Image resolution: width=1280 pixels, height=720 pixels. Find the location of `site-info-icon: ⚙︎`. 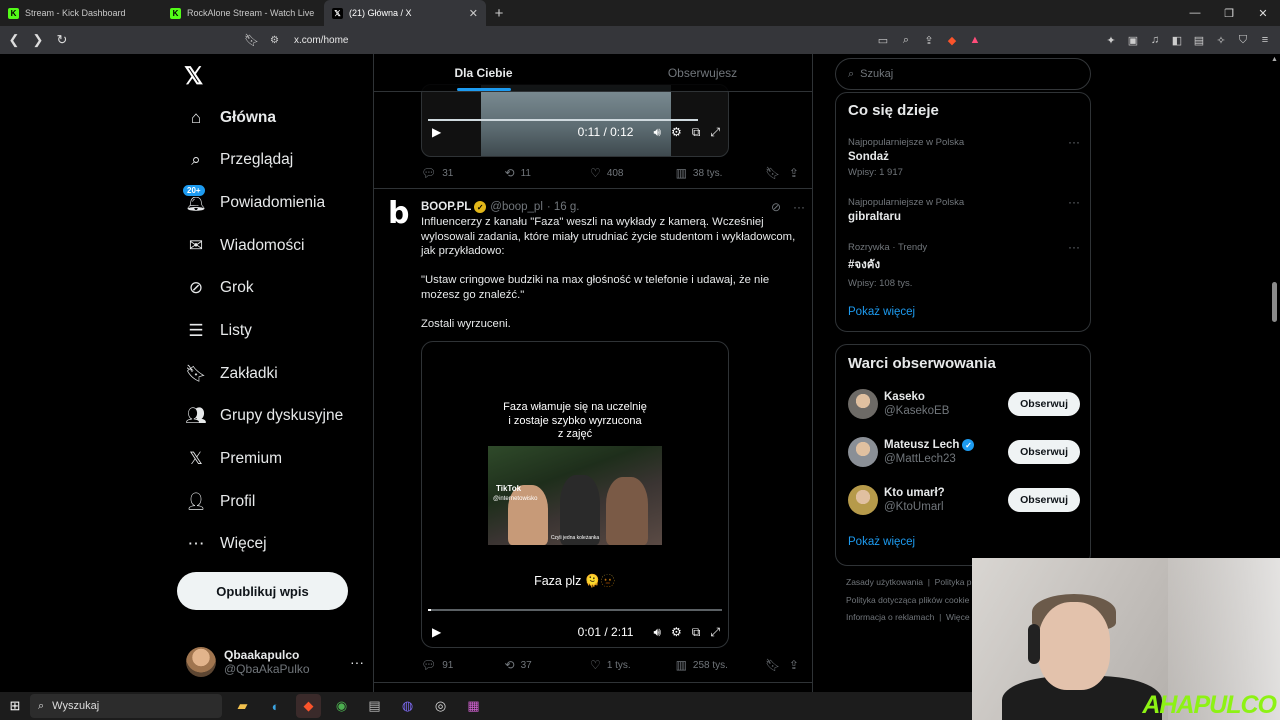

site-info-icon: ⚙︎ is located at coordinates (280, 40).